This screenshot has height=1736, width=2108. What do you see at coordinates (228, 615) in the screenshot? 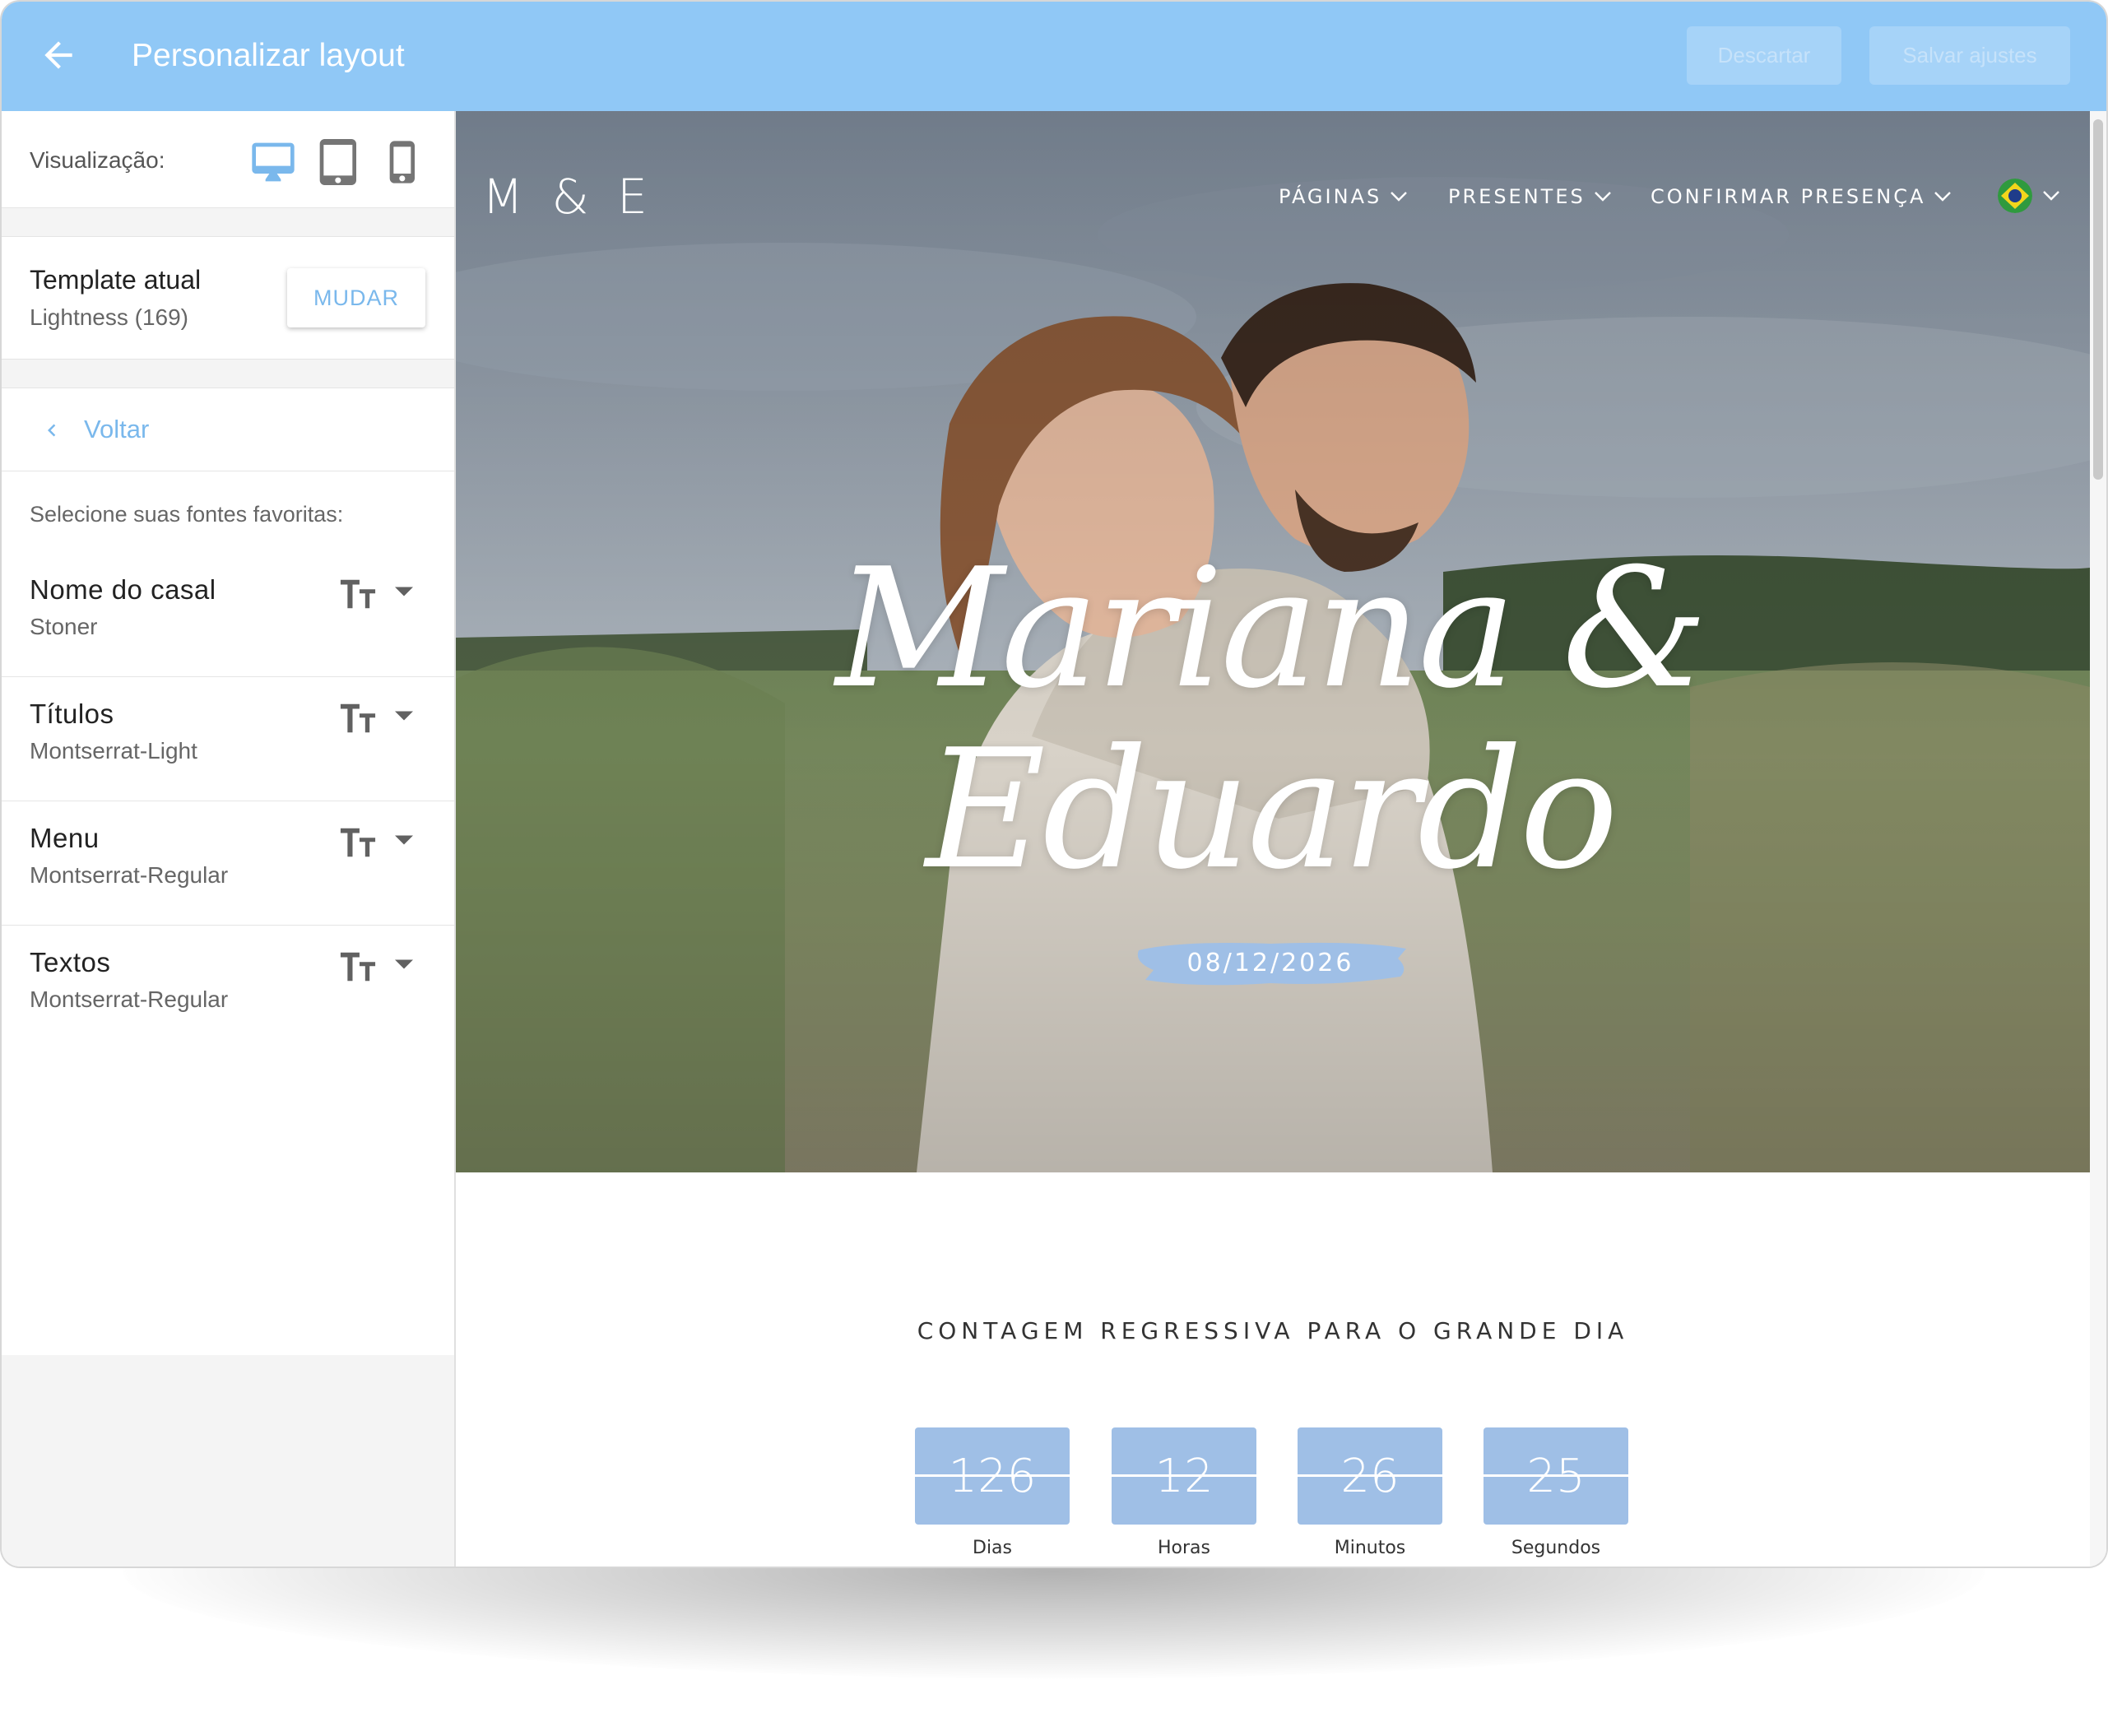
I see `font-setting-couple-name: Nome do casal Stoner` at bounding box center [228, 615].